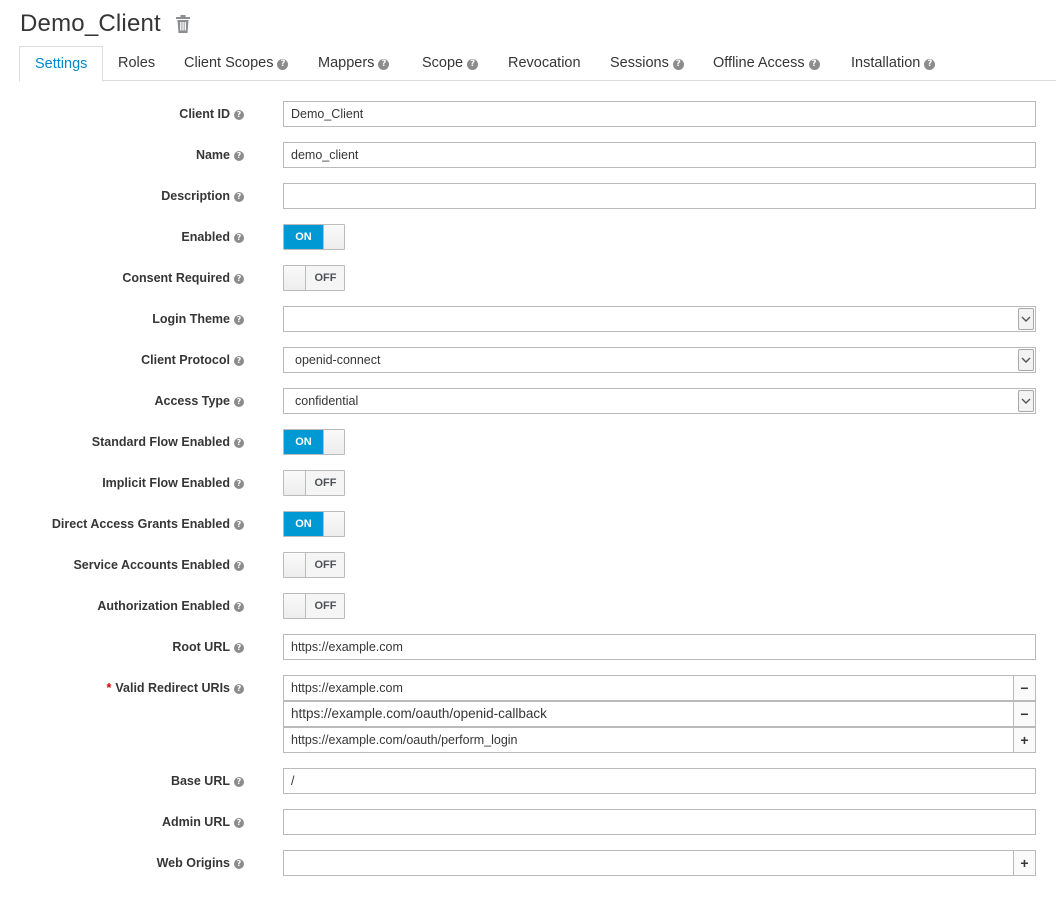 This screenshot has height=904, width=1056. I want to click on add-web-origin-button: +, so click(1024, 863).